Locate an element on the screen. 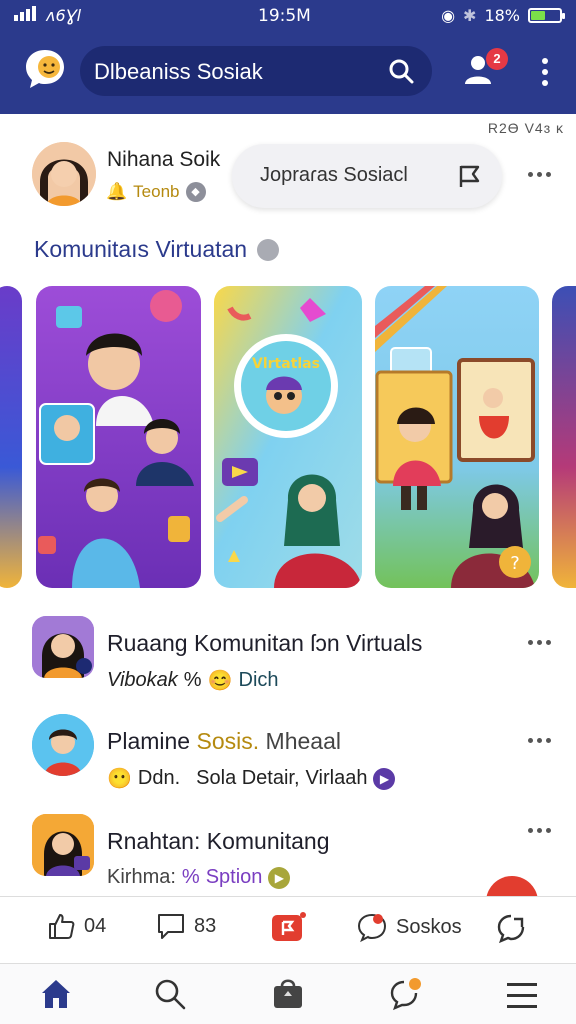 The image size is (576, 1024). section-help-icon is located at coordinates (268, 249).